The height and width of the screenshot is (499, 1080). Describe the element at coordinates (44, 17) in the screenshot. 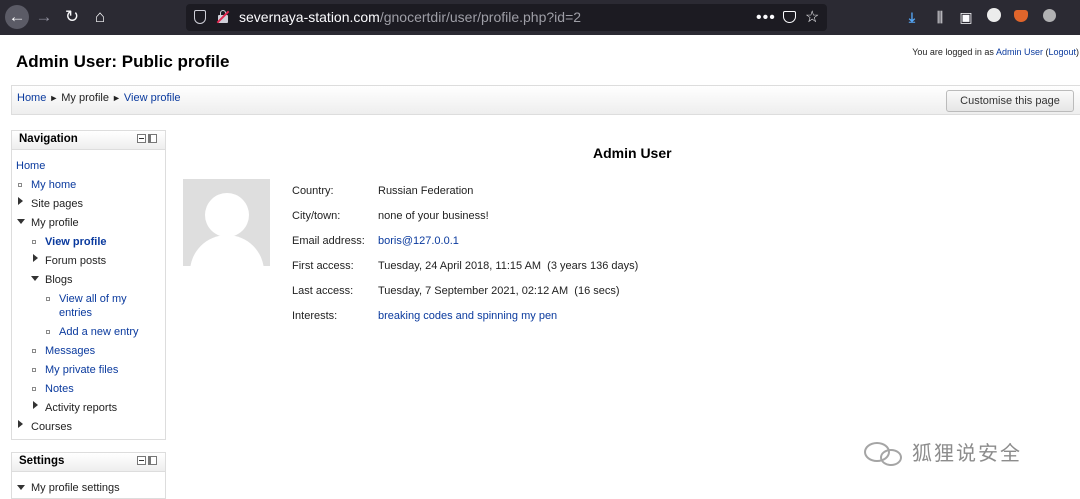

I see `forward-icon: →` at that location.